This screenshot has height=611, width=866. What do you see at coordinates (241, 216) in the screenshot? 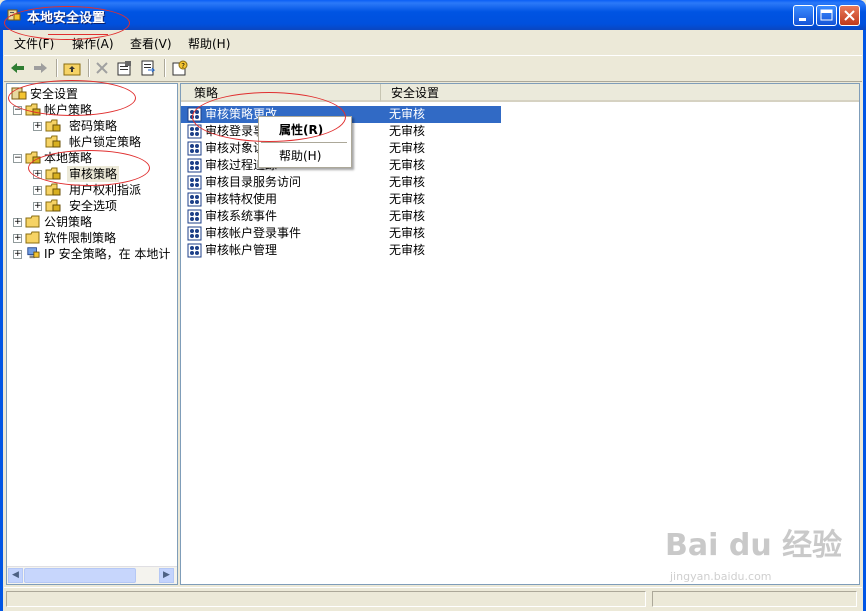
I see `policy-name: 审核系统事件` at bounding box center [241, 216].